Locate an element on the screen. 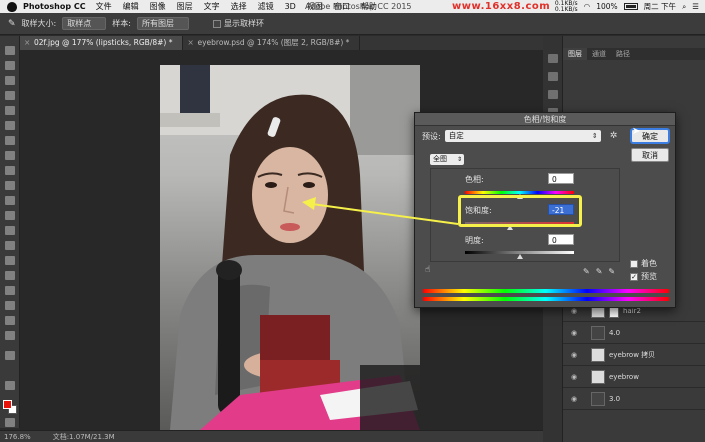 The image size is (705, 442). hue-input: 0 is located at coordinates (561, 178).